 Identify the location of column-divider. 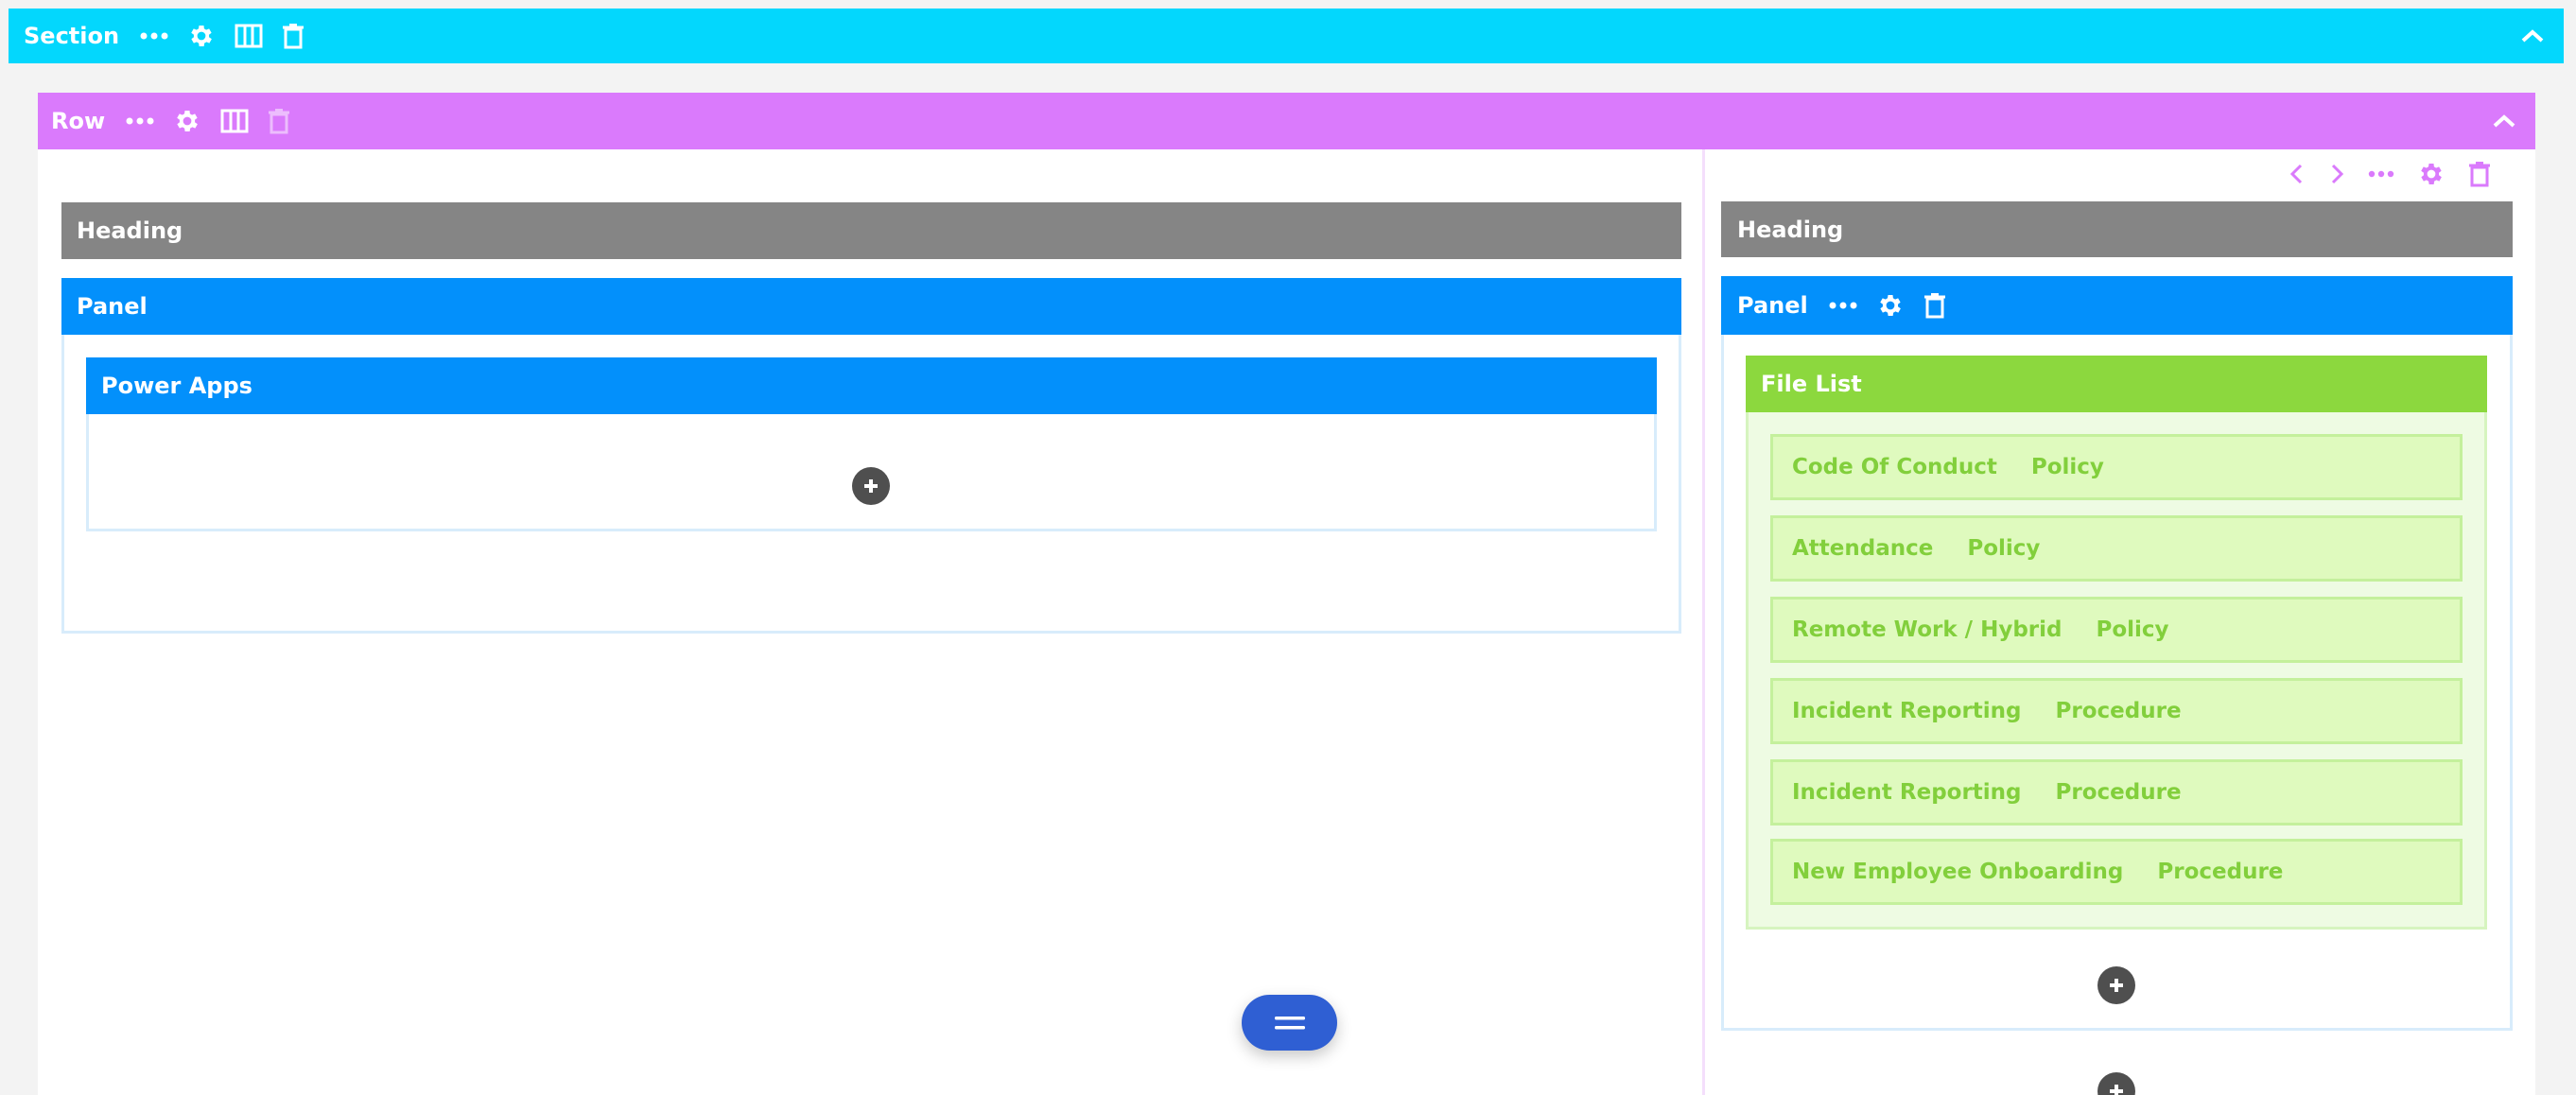
(1703, 622).